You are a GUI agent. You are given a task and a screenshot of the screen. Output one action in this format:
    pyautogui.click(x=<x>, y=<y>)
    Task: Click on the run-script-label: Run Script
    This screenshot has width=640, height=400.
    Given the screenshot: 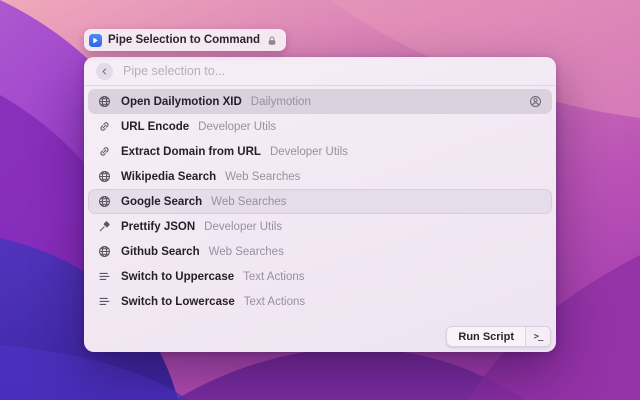 What is the action you would take?
    pyautogui.click(x=486, y=336)
    